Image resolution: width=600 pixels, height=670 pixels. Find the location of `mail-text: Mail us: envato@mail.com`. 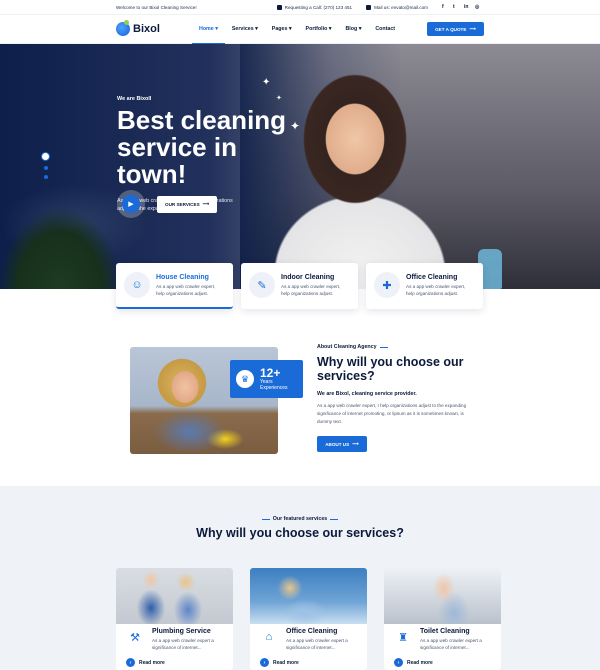

mail-text: Mail us: envato@mail.com is located at coordinates (401, 7).